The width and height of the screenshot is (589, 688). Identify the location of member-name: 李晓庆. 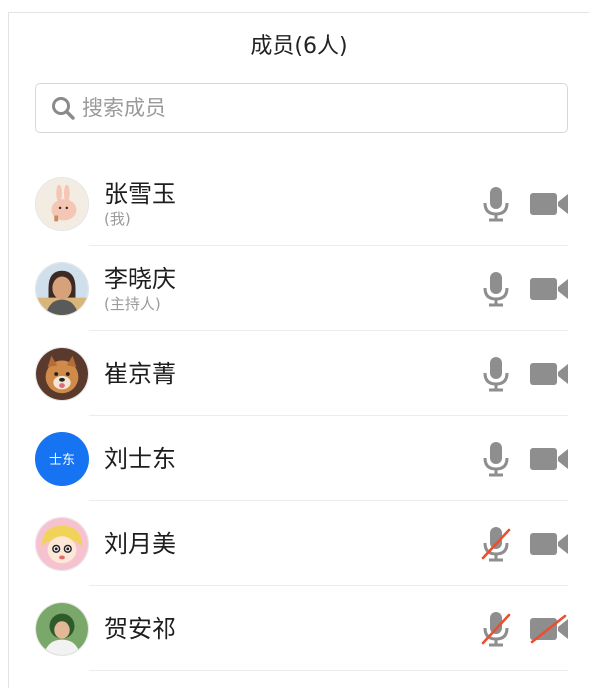
(140, 278).